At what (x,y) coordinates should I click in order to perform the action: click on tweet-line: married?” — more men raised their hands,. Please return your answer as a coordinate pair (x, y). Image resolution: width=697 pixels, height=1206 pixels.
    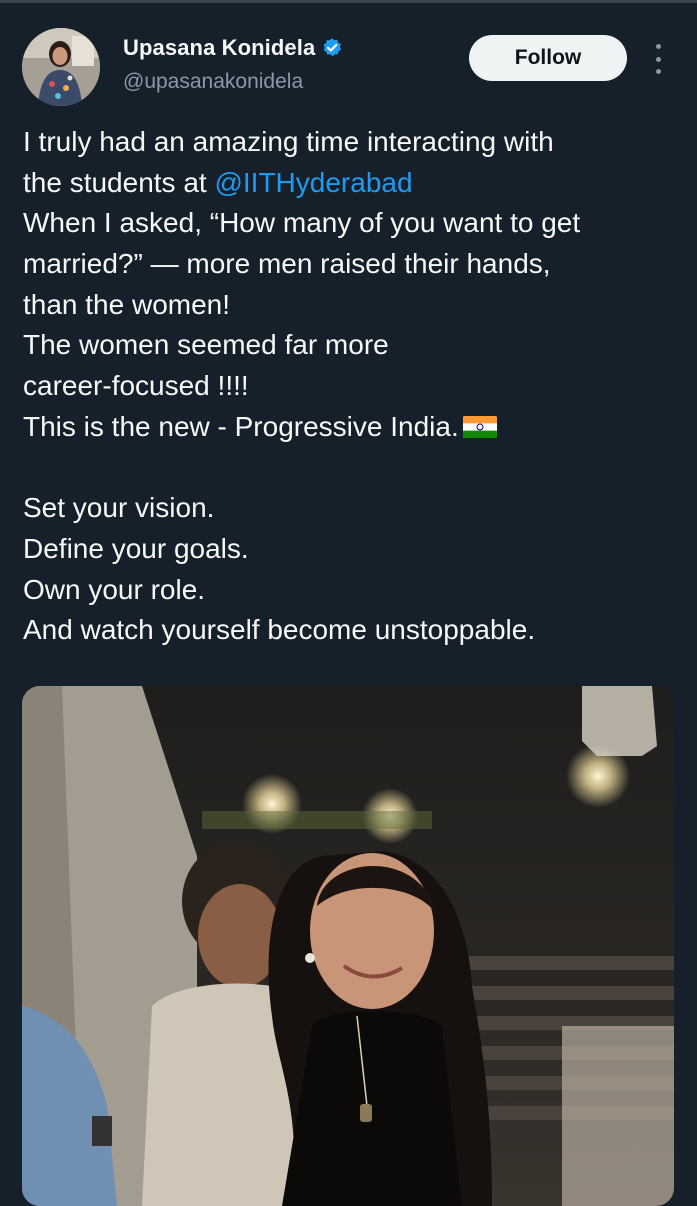
    Looking at the image, I should click on (287, 264).